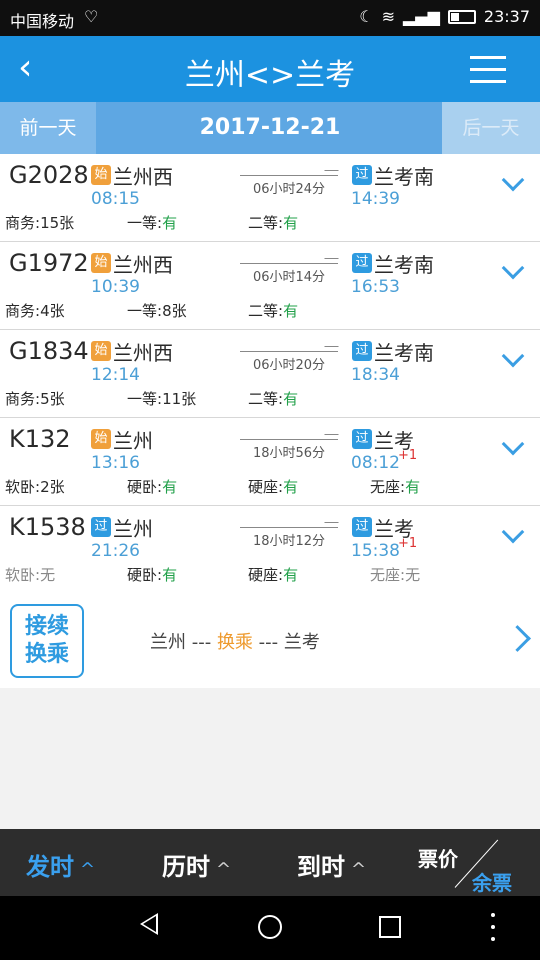  Describe the element at coordinates (289, 541) in the screenshot. I see `travel-duration: 18小时12分` at that location.